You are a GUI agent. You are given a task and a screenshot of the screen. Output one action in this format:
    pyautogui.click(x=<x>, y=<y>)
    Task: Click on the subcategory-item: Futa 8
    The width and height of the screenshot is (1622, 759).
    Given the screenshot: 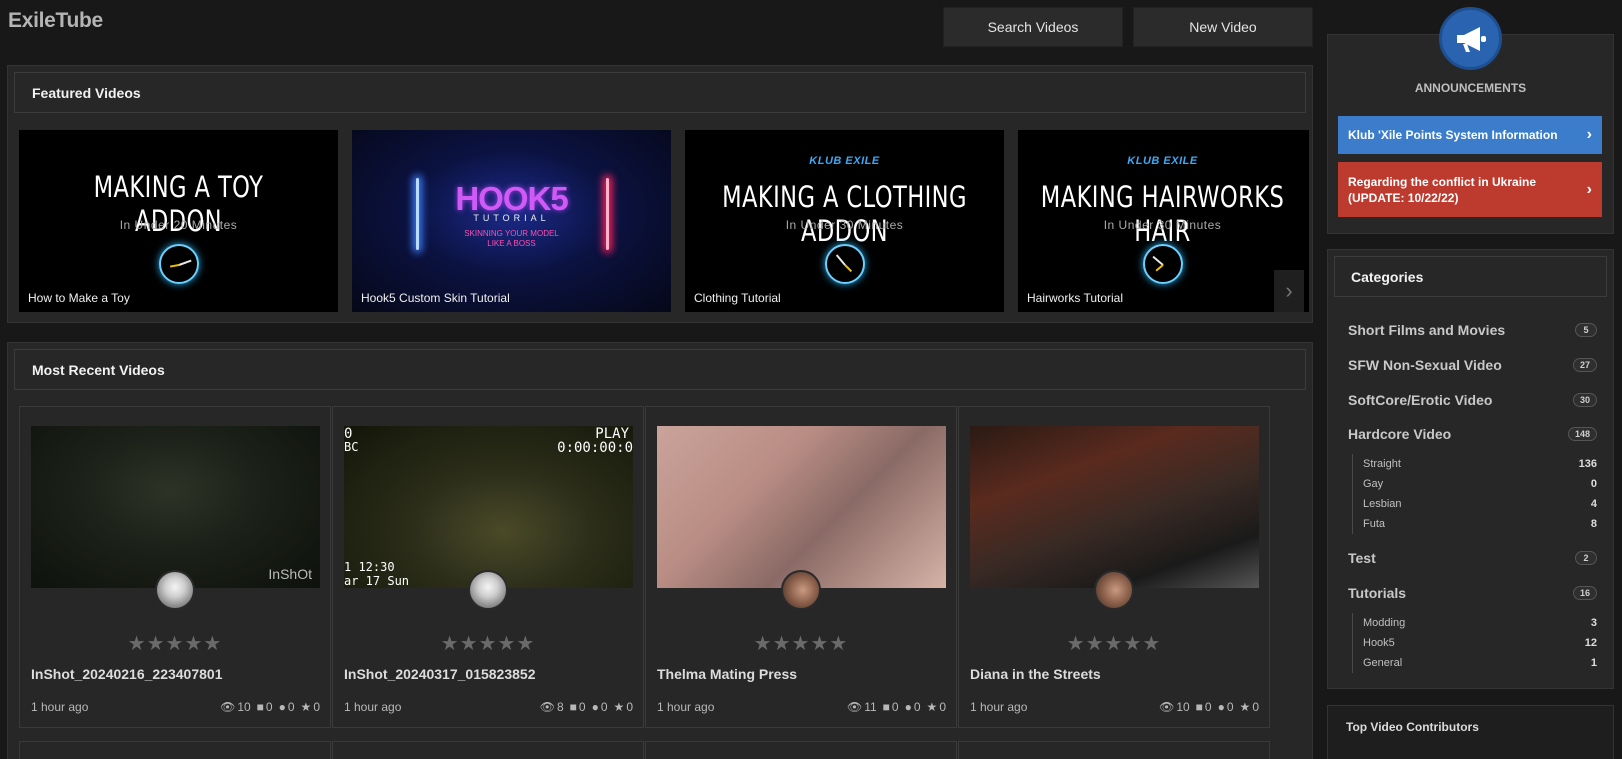 What is the action you would take?
    pyautogui.click(x=1475, y=524)
    